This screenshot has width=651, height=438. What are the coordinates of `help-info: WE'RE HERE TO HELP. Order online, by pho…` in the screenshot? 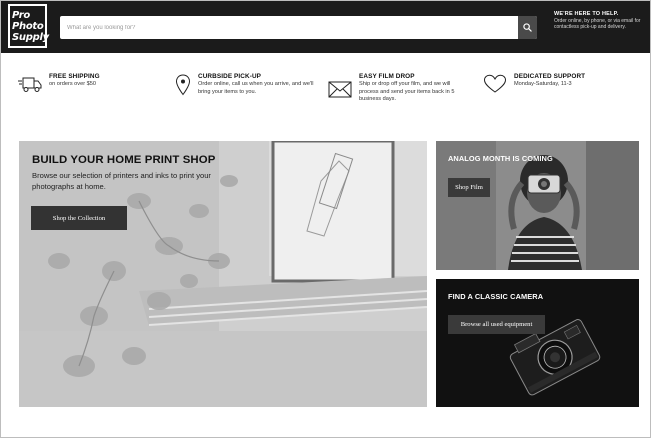 It's located at (600, 21).